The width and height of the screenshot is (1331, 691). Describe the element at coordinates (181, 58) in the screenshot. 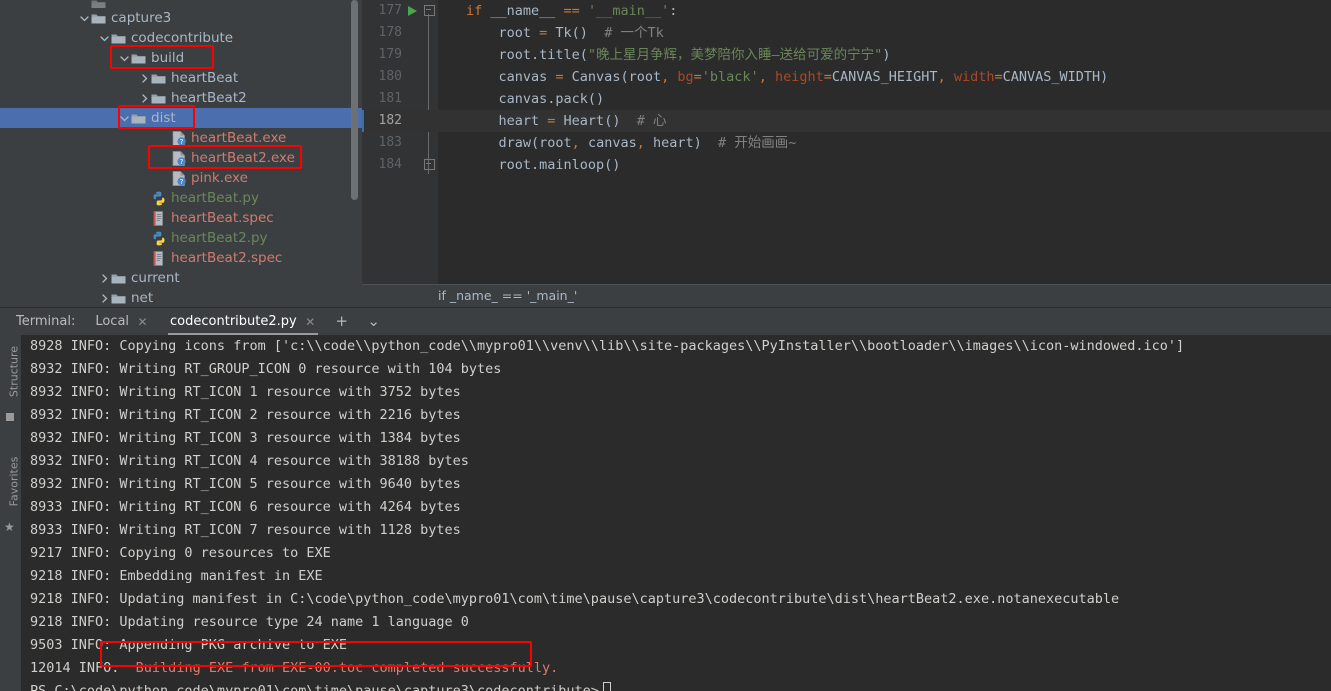

I see `tree-item-build: build` at that location.